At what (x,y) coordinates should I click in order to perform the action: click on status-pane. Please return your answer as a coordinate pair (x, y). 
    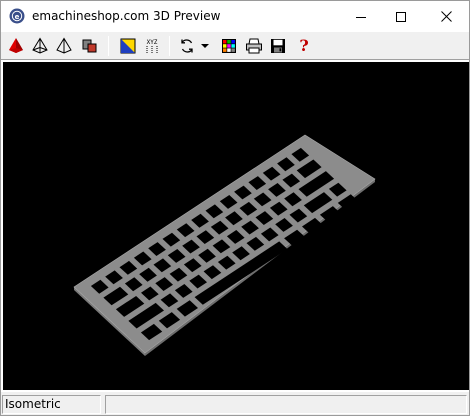
    Looking at the image, I should click on (286, 404).